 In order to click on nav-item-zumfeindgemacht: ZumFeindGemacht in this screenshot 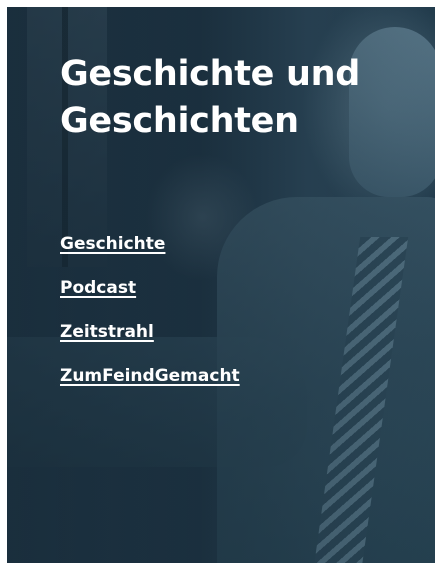, I will do `click(150, 376)`.